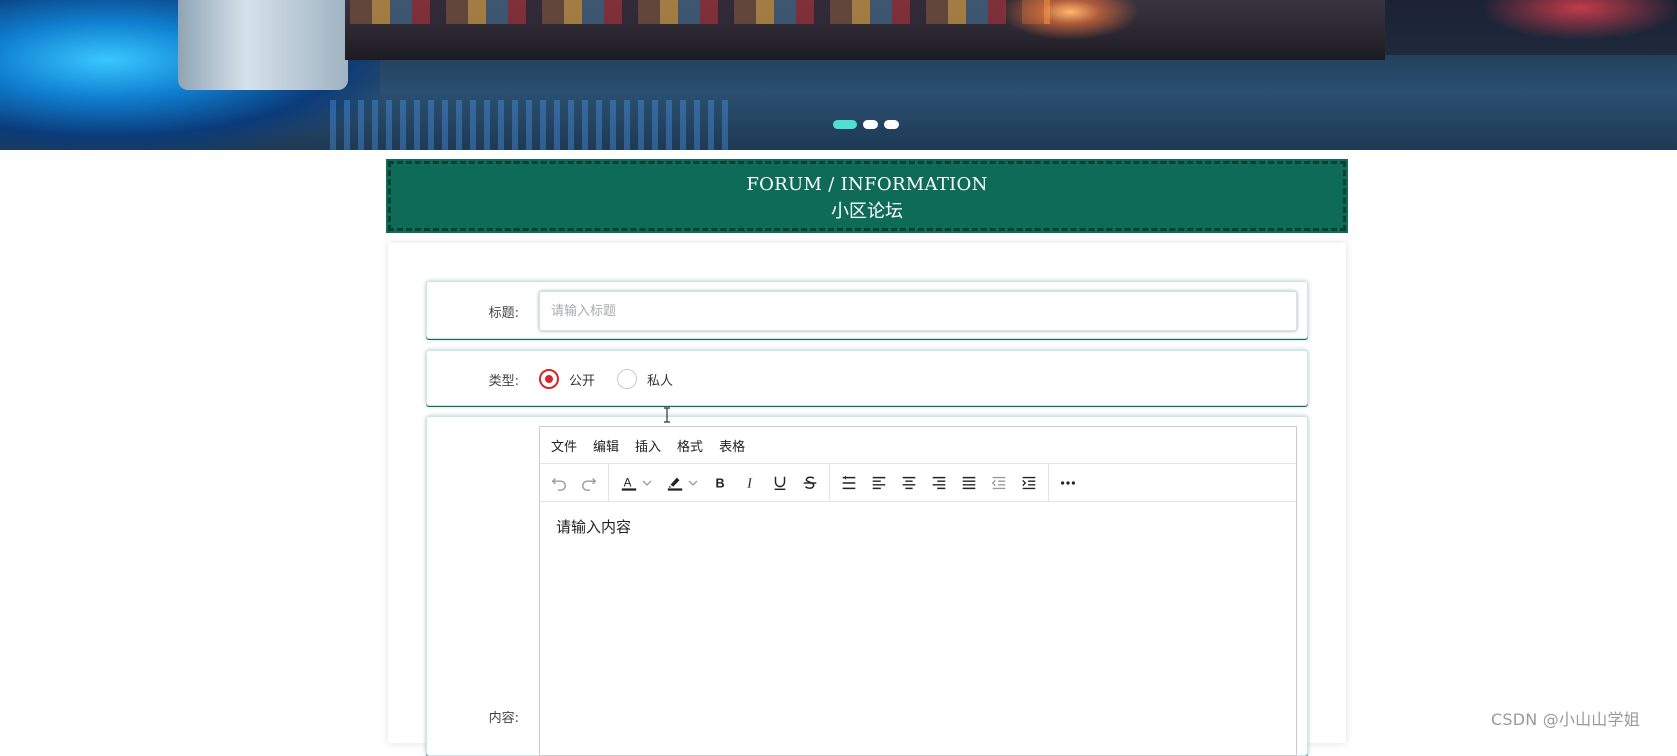 Image resolution: width=1677 pixels, height=756 pixels. Describe the element at coordinates (682, 483) in the screenshot. I see `highlight-color-icon` at that location.